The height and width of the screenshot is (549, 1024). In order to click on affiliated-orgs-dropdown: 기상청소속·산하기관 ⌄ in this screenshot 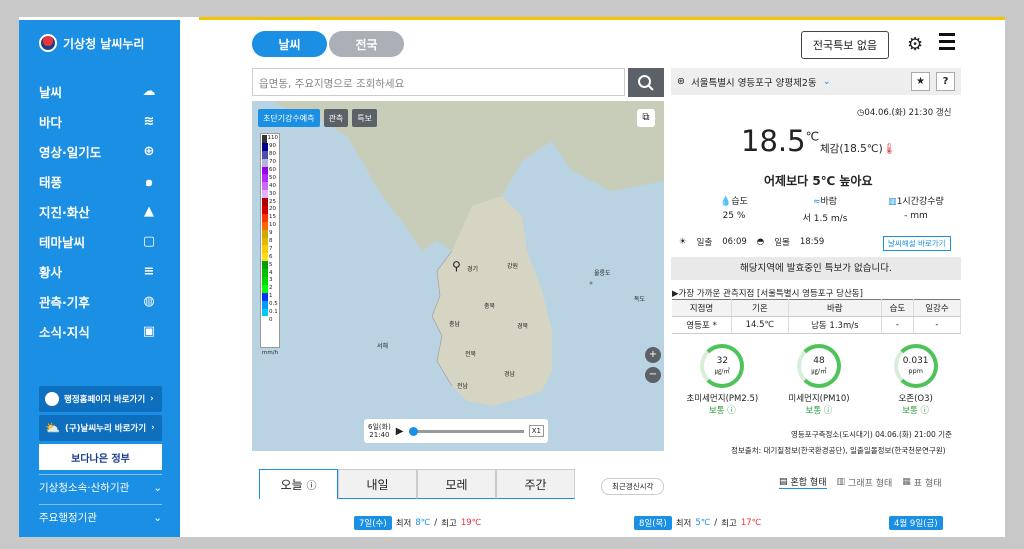, I will do `click(100, 487)`.